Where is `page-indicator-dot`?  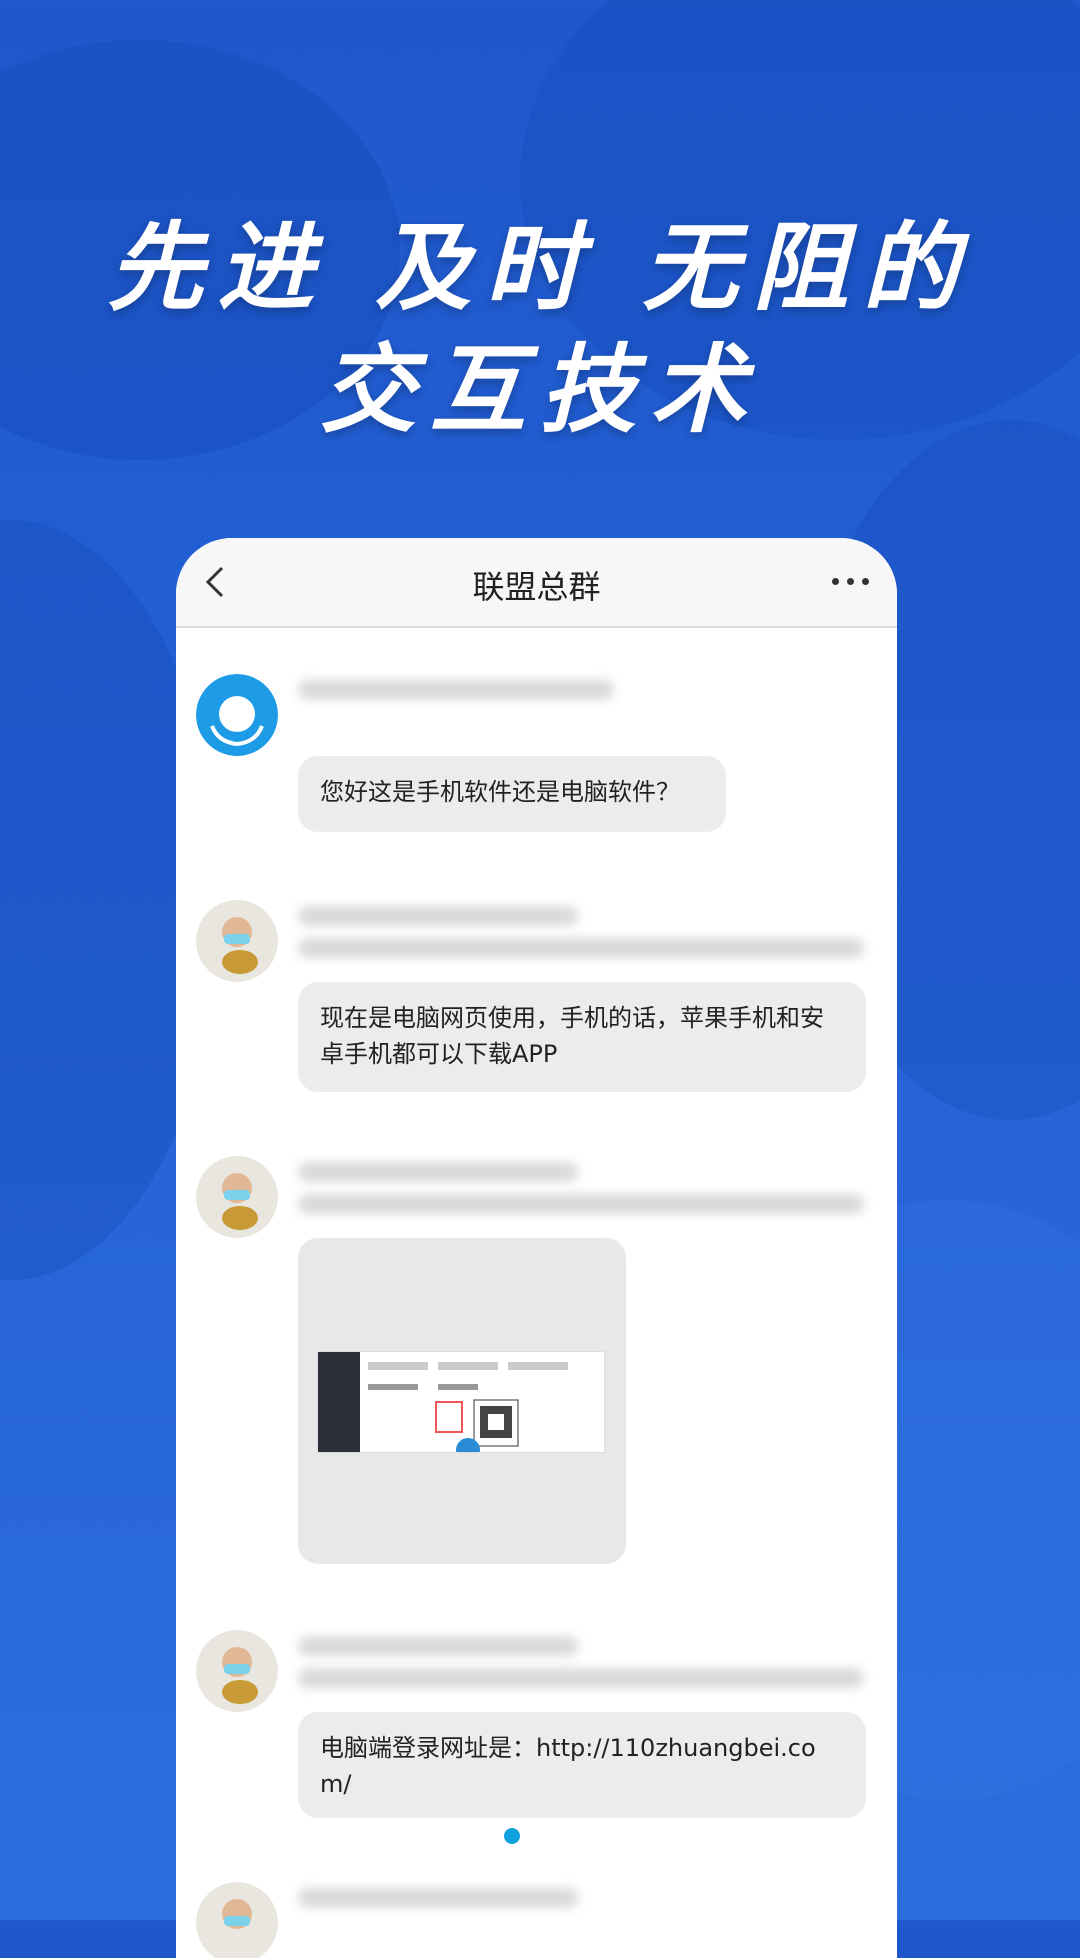 page-indicator-dot is located at coordinates (512, 1836).